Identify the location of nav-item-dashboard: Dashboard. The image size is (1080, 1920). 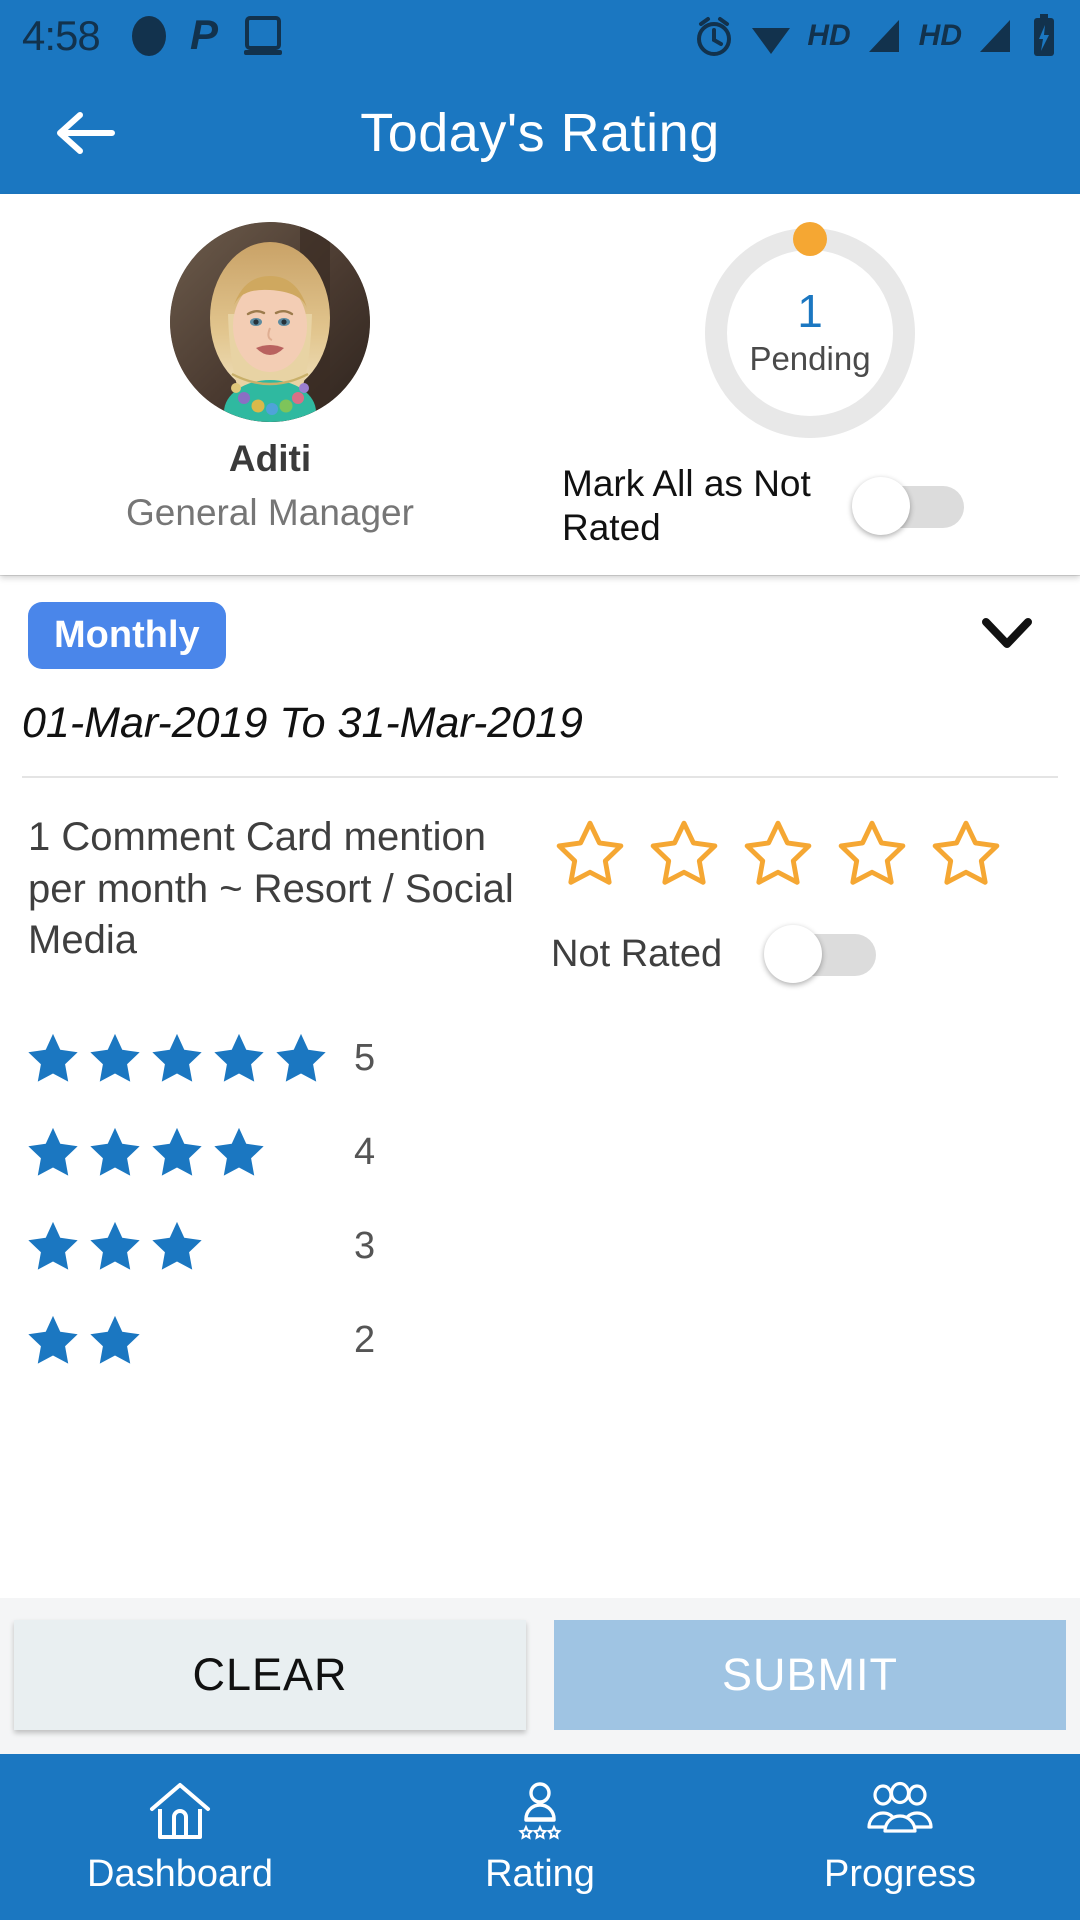
(180, 1837).